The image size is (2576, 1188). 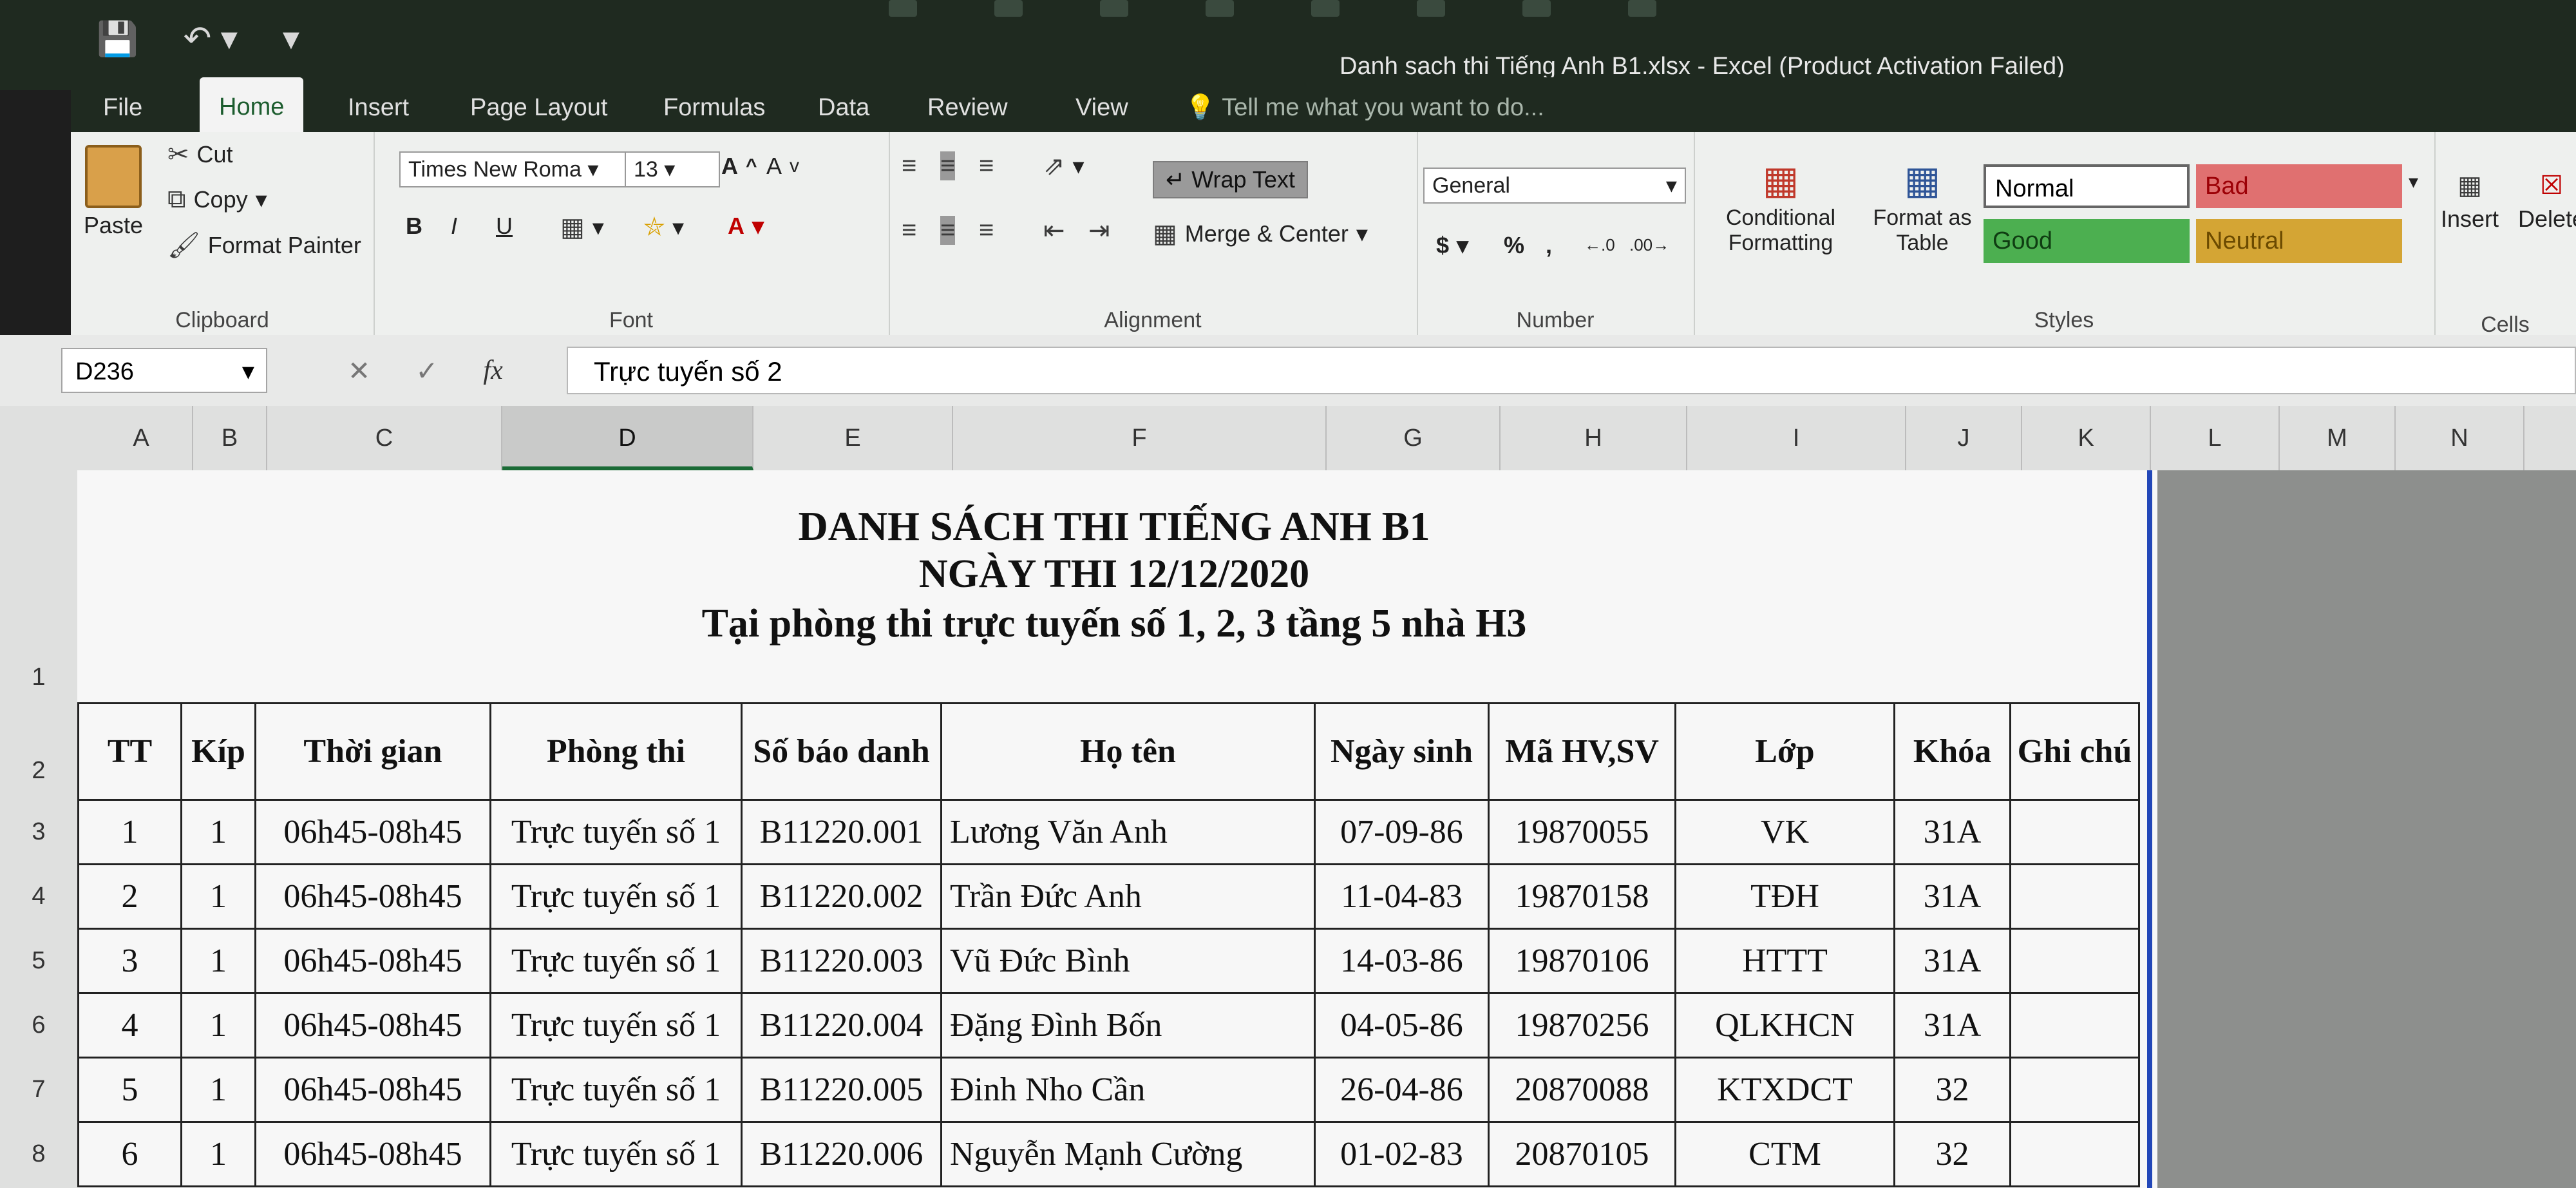 I want to click on tab-view: View, so click(x=1102, y=107).